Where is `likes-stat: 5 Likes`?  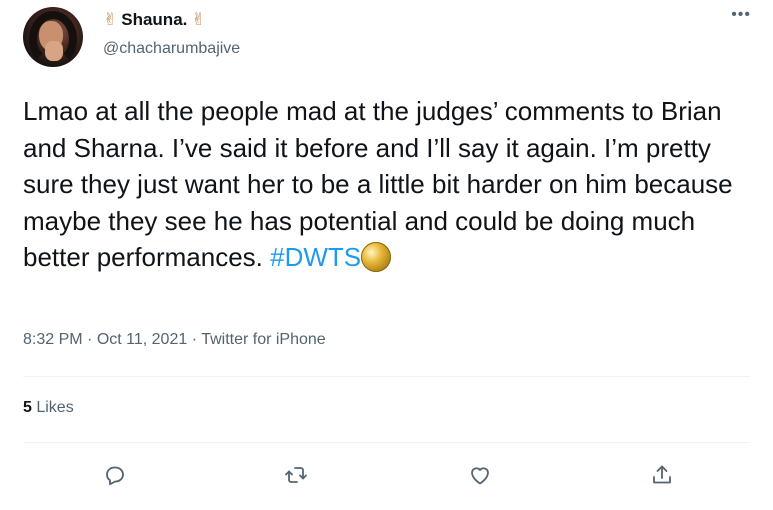
likes-stat: 5 Likes is located at coordinates (48, 408).